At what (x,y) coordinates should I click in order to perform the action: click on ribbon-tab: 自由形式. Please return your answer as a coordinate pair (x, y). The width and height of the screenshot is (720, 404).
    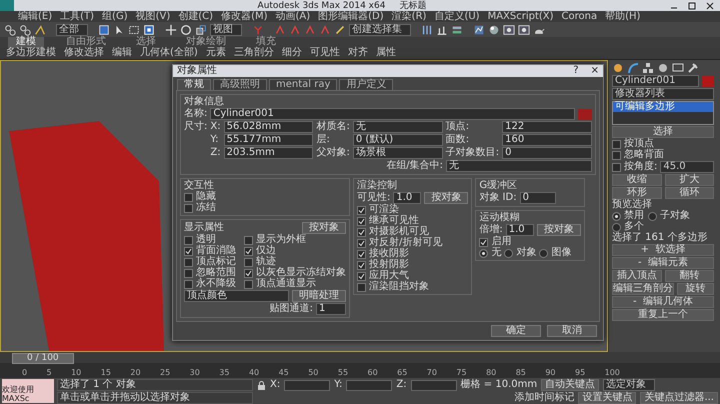
    Looking at the image, I should click on (86, 42).